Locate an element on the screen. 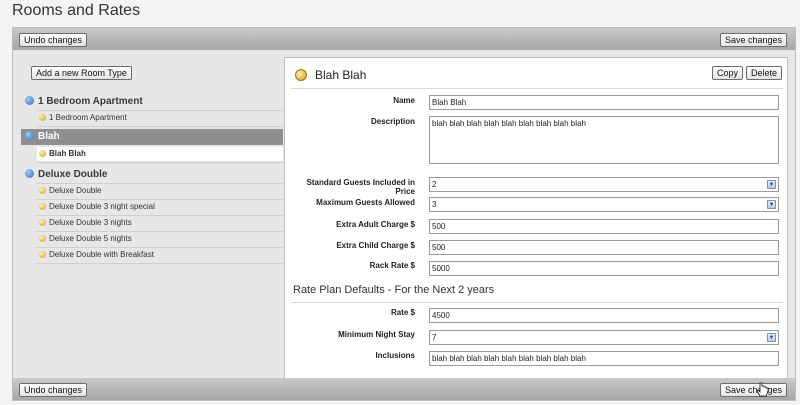  copy-button: Copy is located at coordinates (728, 73).